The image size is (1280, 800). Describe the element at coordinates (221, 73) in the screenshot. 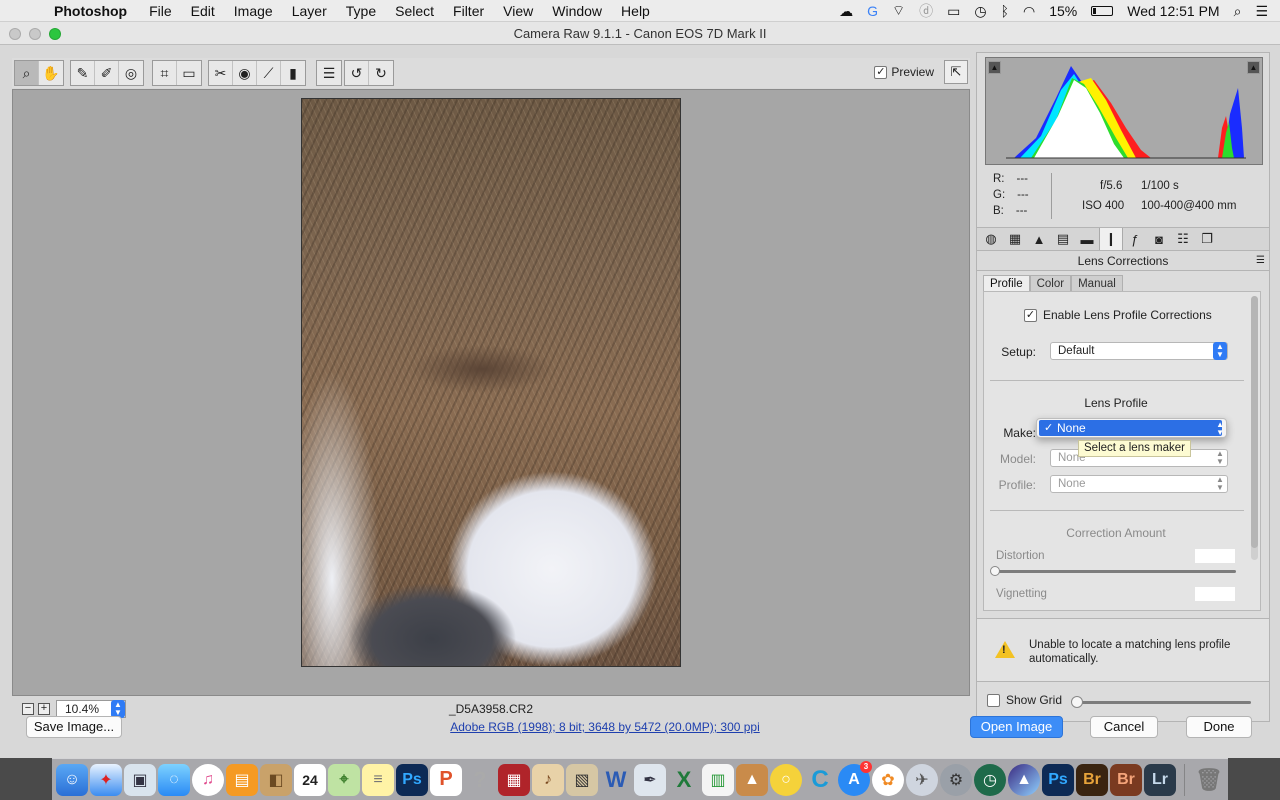

I see `spot-removal-tool-icon: ✂` at that location.